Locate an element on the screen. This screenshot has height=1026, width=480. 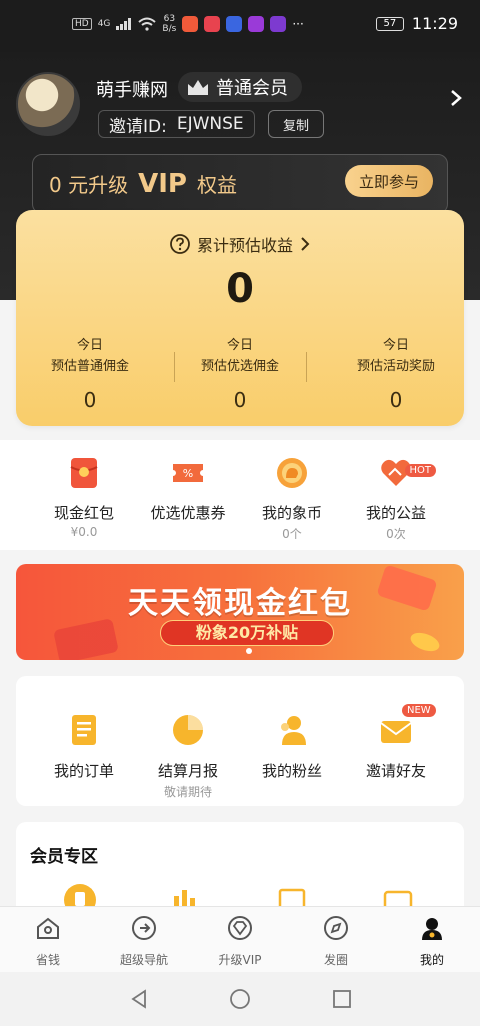
tool-label: 我的粉丝 is located at coordinates (291, 771).